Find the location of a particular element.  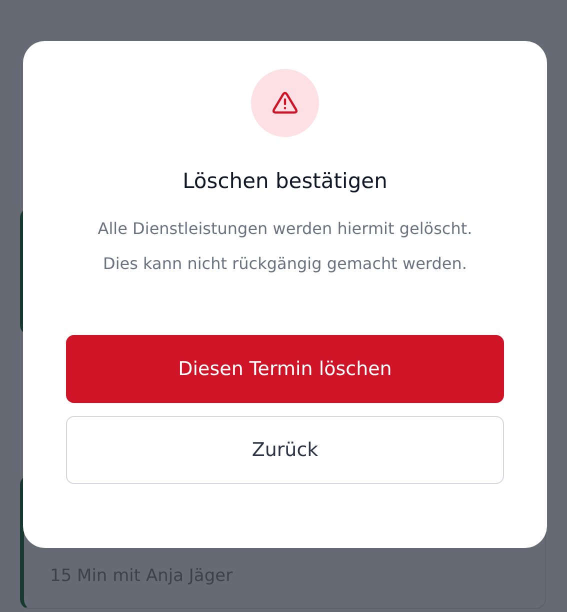

warning-icon is located at coordinates (285, 103).